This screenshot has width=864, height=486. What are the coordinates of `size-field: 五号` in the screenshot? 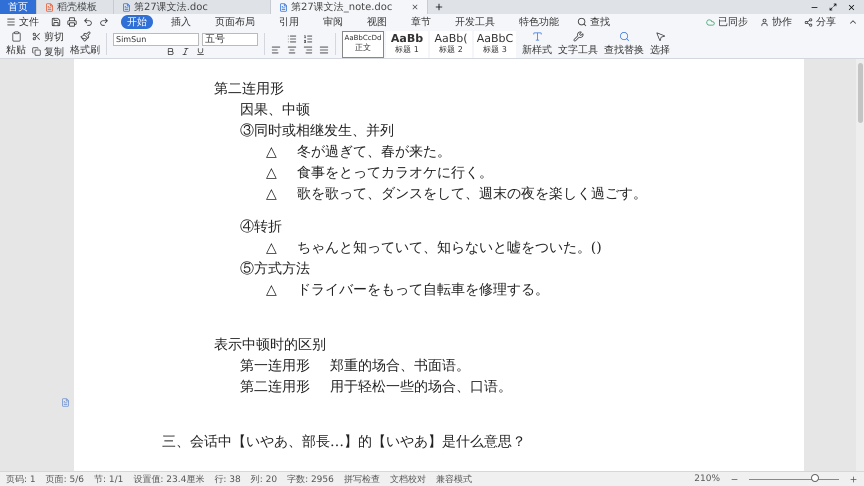 It's located at (230, 39).